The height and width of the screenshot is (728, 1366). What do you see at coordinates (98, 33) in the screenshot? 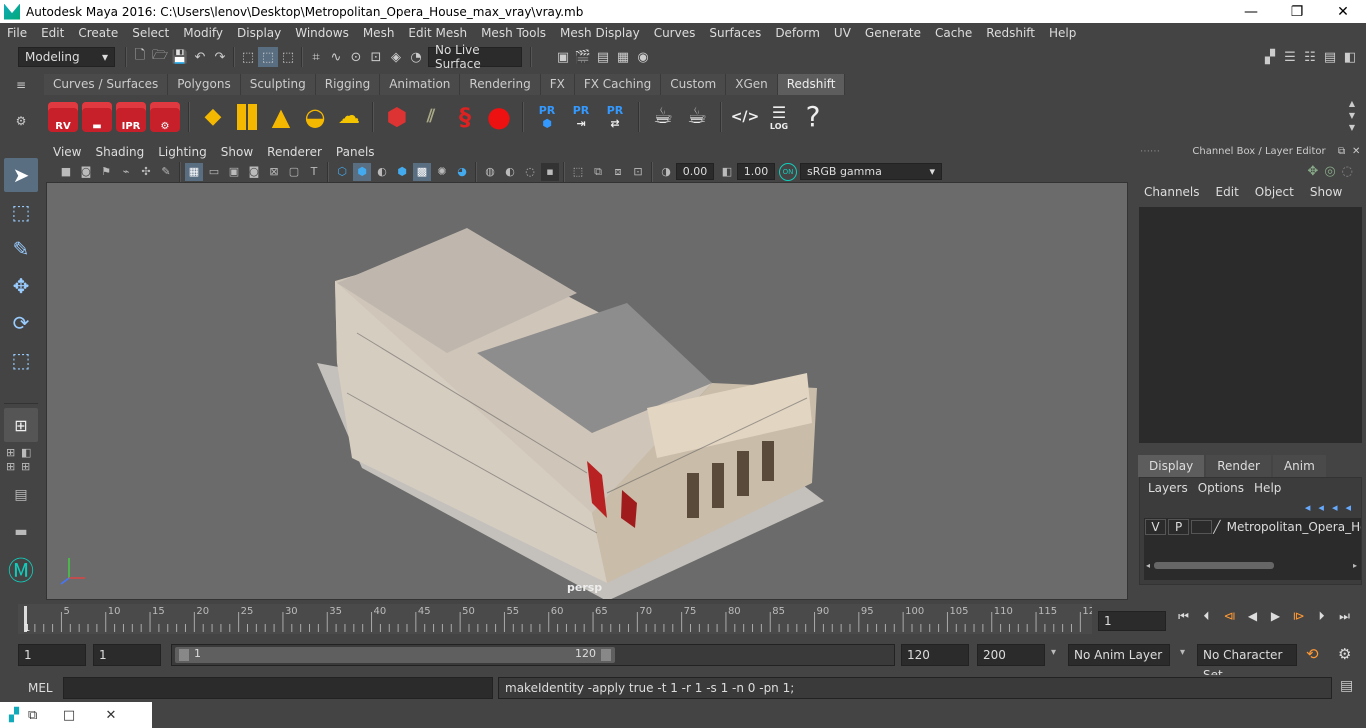
I see `menu-create: Create` at bounding box center [98, 33].